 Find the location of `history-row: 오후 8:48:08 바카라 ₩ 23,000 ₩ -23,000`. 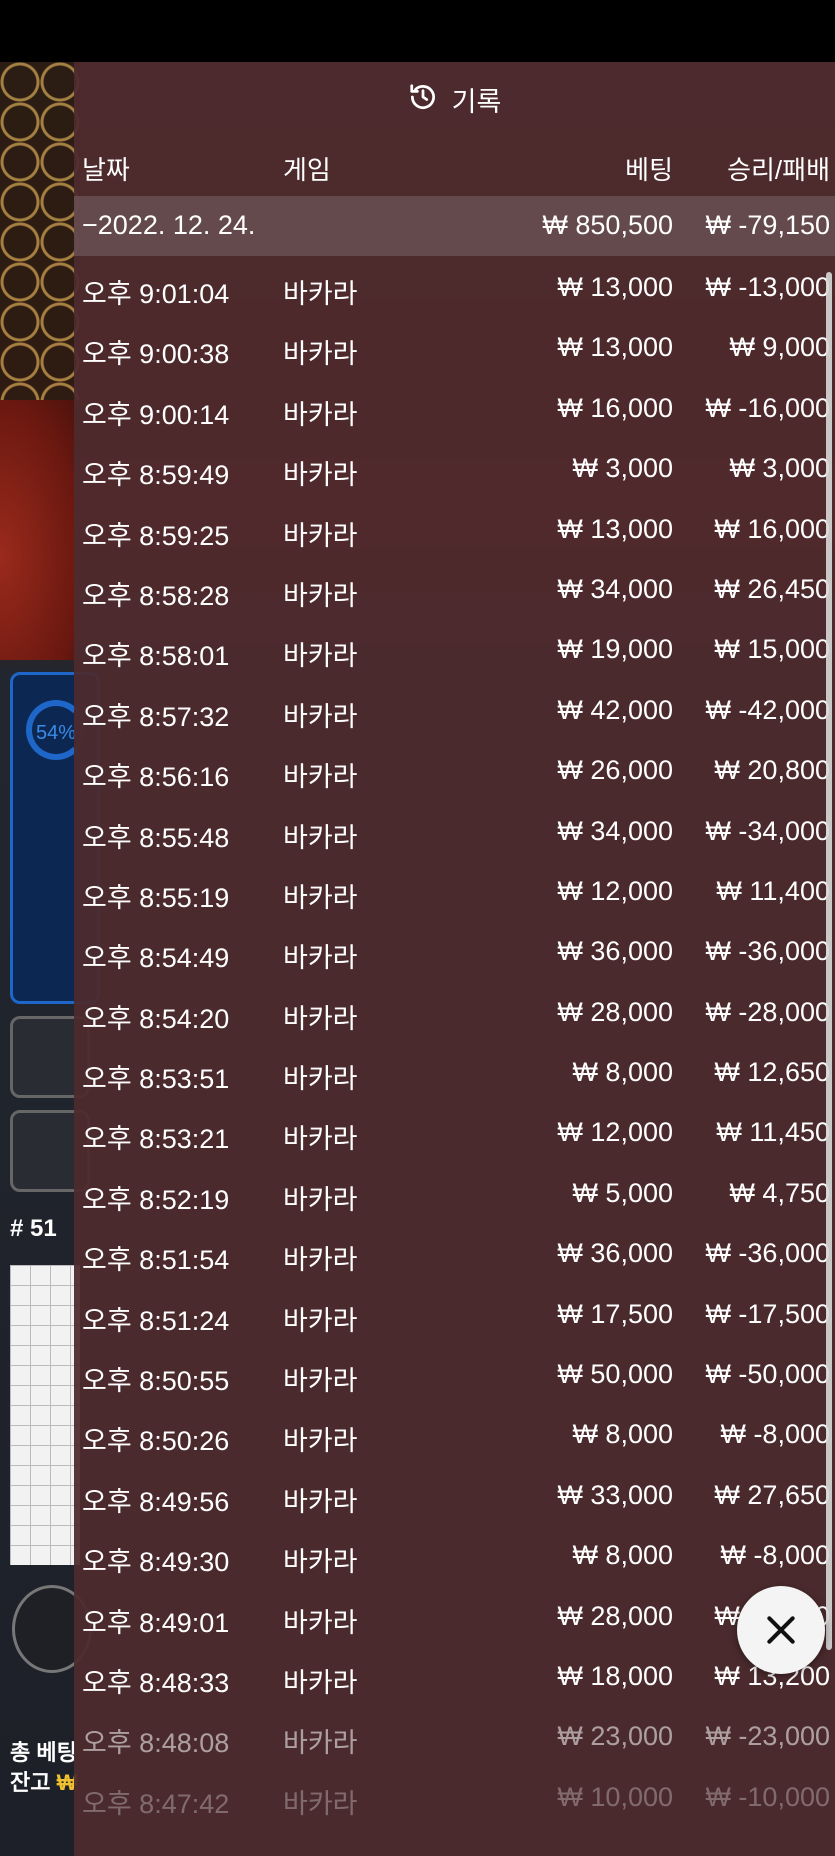

history-row: 오후 8:48:08 바카라 ₩ 23,000 ₩ -23,000 is located at coordinates (454, 1735).